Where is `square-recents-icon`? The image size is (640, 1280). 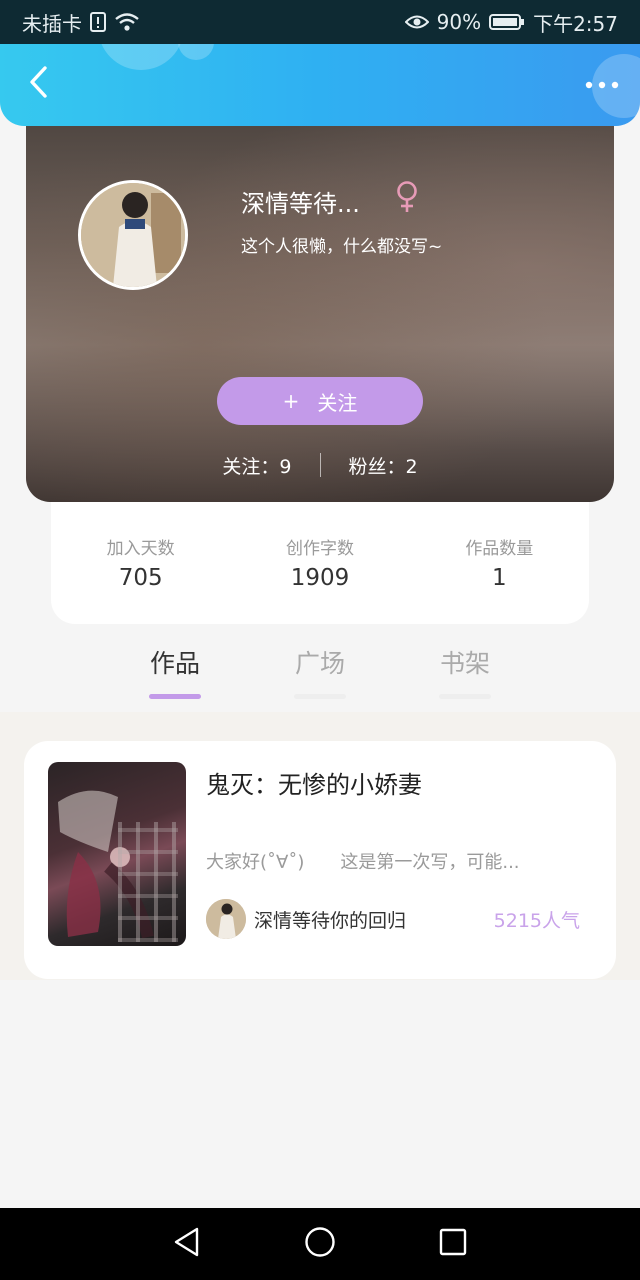 square-recents-icon is located at coordinates (453, 1244).